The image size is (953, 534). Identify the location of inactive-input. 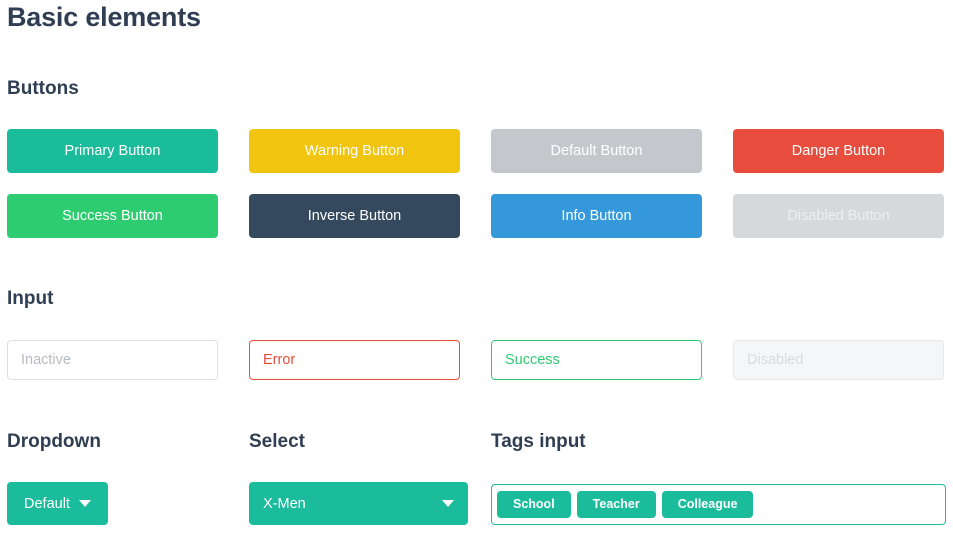
(112, 360).